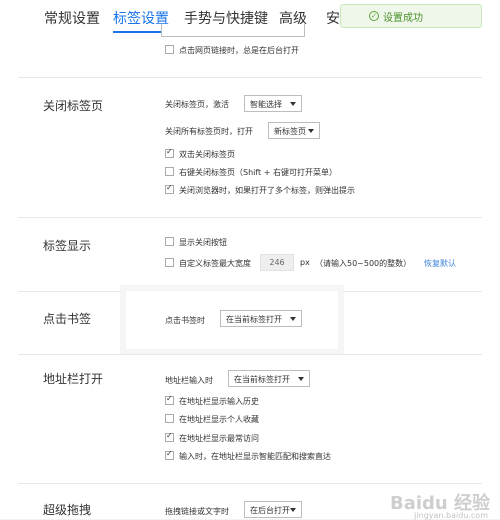 The image size is (500, 520). I want to click on show-input-history-checkbox, so click(169, 399).